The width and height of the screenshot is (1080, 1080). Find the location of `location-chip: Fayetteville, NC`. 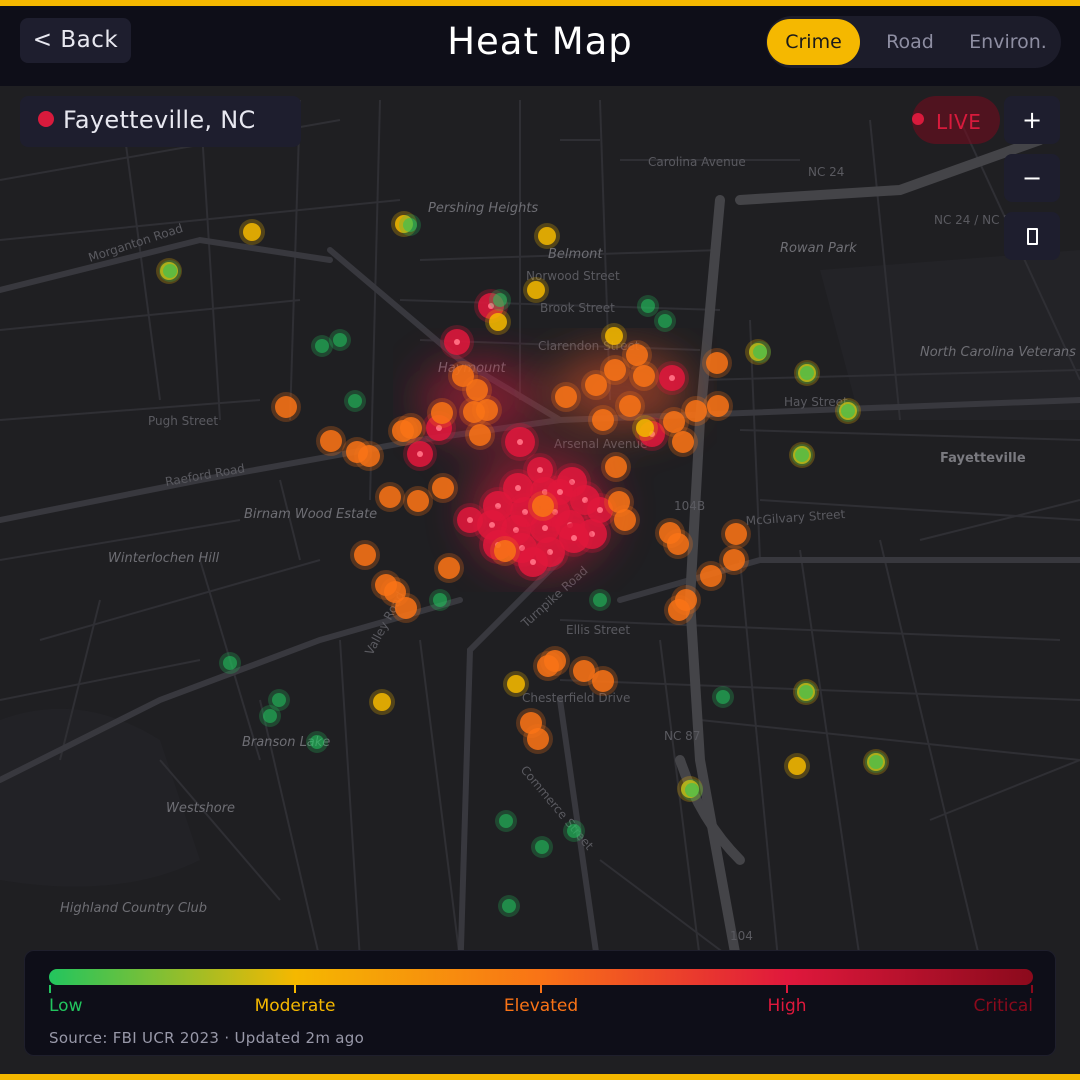

location-chip: Fayetteville, NC is located at coordinates (160, 121).